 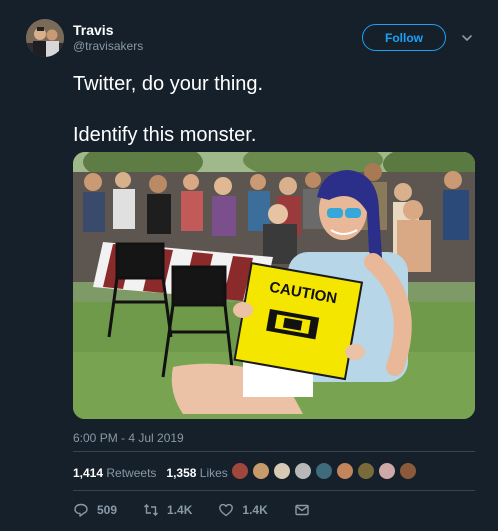 I want to click on liker-avatars, so click(x=325, y=471).